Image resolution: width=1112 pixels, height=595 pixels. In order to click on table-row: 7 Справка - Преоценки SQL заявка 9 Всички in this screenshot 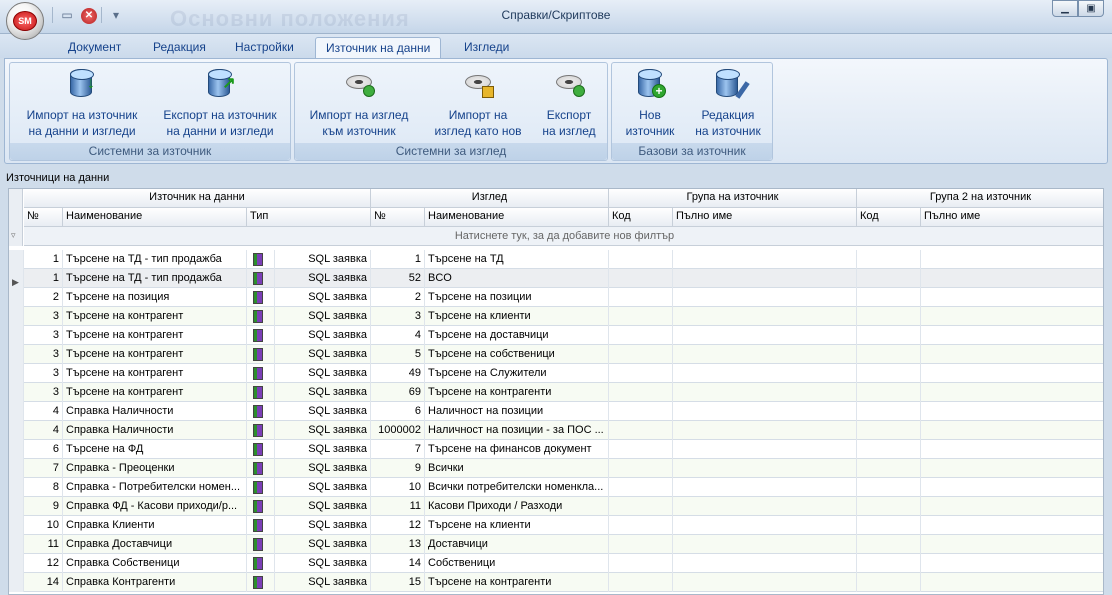, I will do `click(556, 468)`.